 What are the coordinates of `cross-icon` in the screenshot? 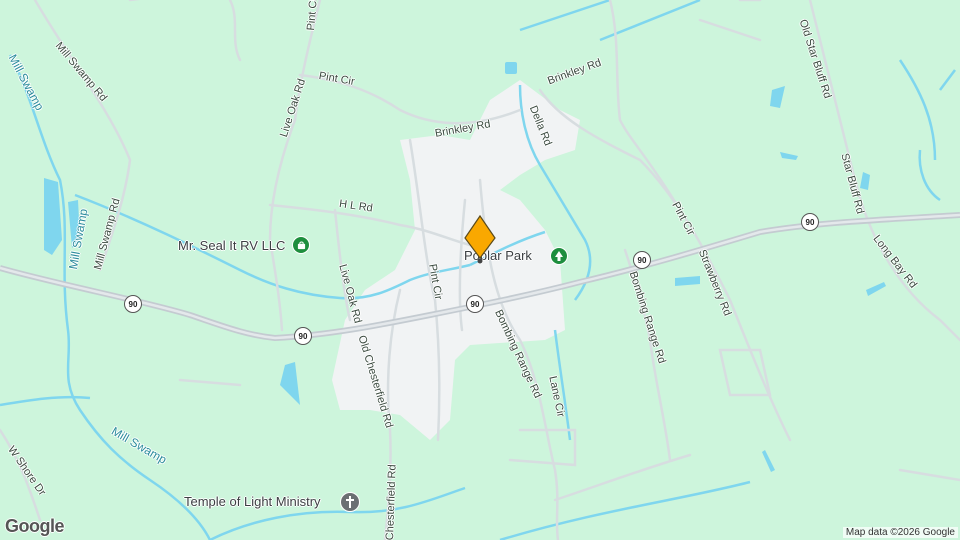 It's located at (350, 502).